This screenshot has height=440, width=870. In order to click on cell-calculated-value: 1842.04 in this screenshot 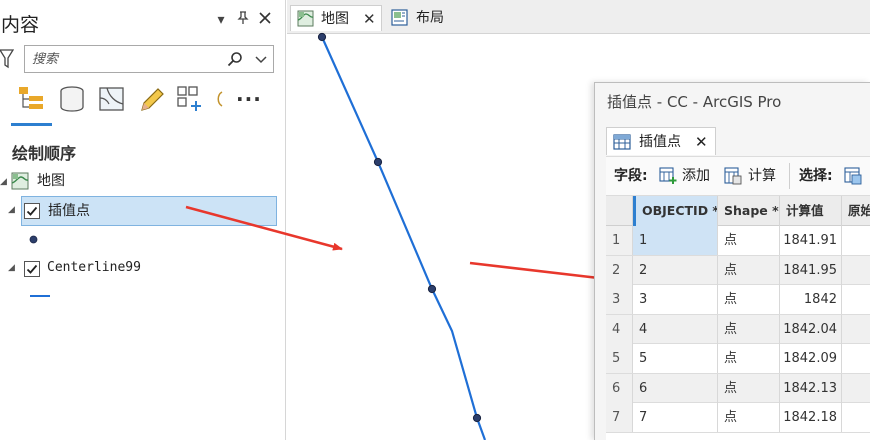, I will do `click(811, 329)`.